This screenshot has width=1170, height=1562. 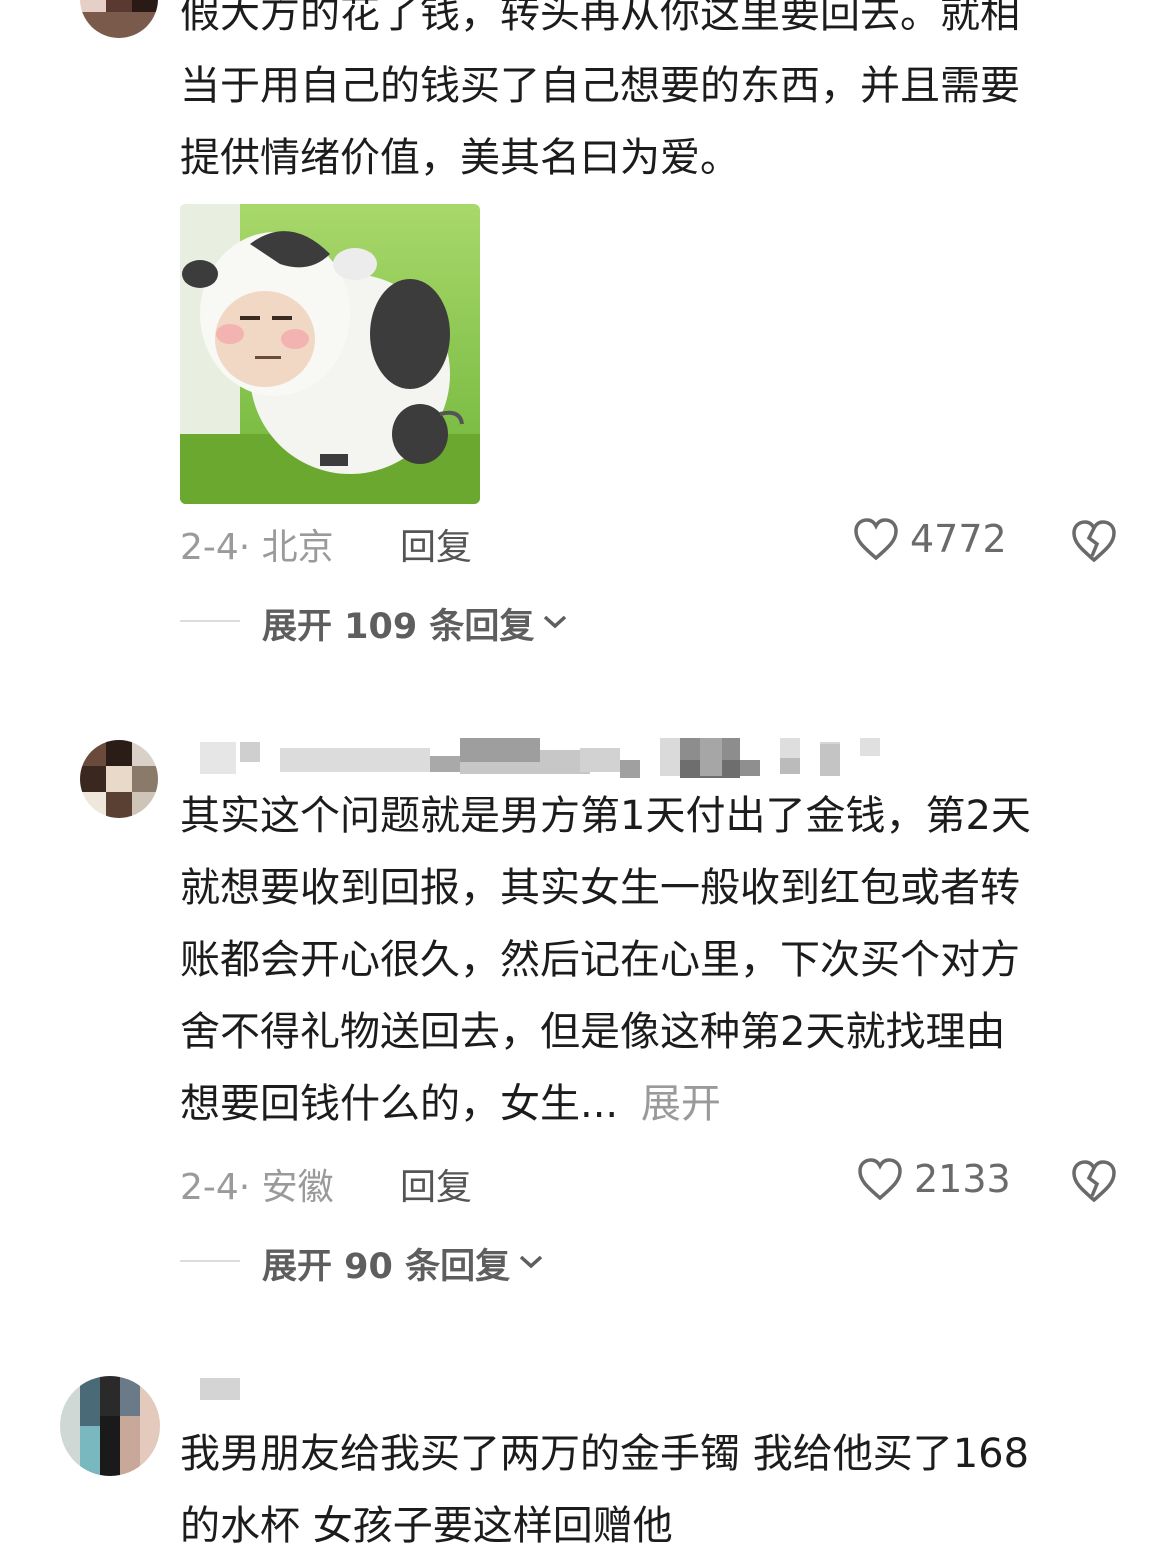 I want to click on cow-meme-sticker, so click(x=330, y=354).